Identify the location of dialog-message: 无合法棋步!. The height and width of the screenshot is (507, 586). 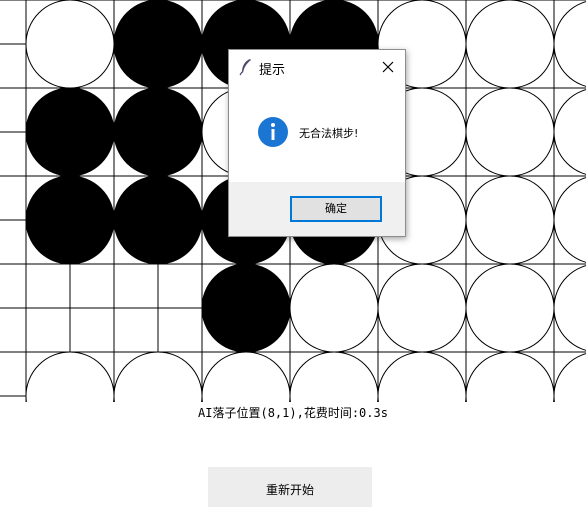
(329, 133).